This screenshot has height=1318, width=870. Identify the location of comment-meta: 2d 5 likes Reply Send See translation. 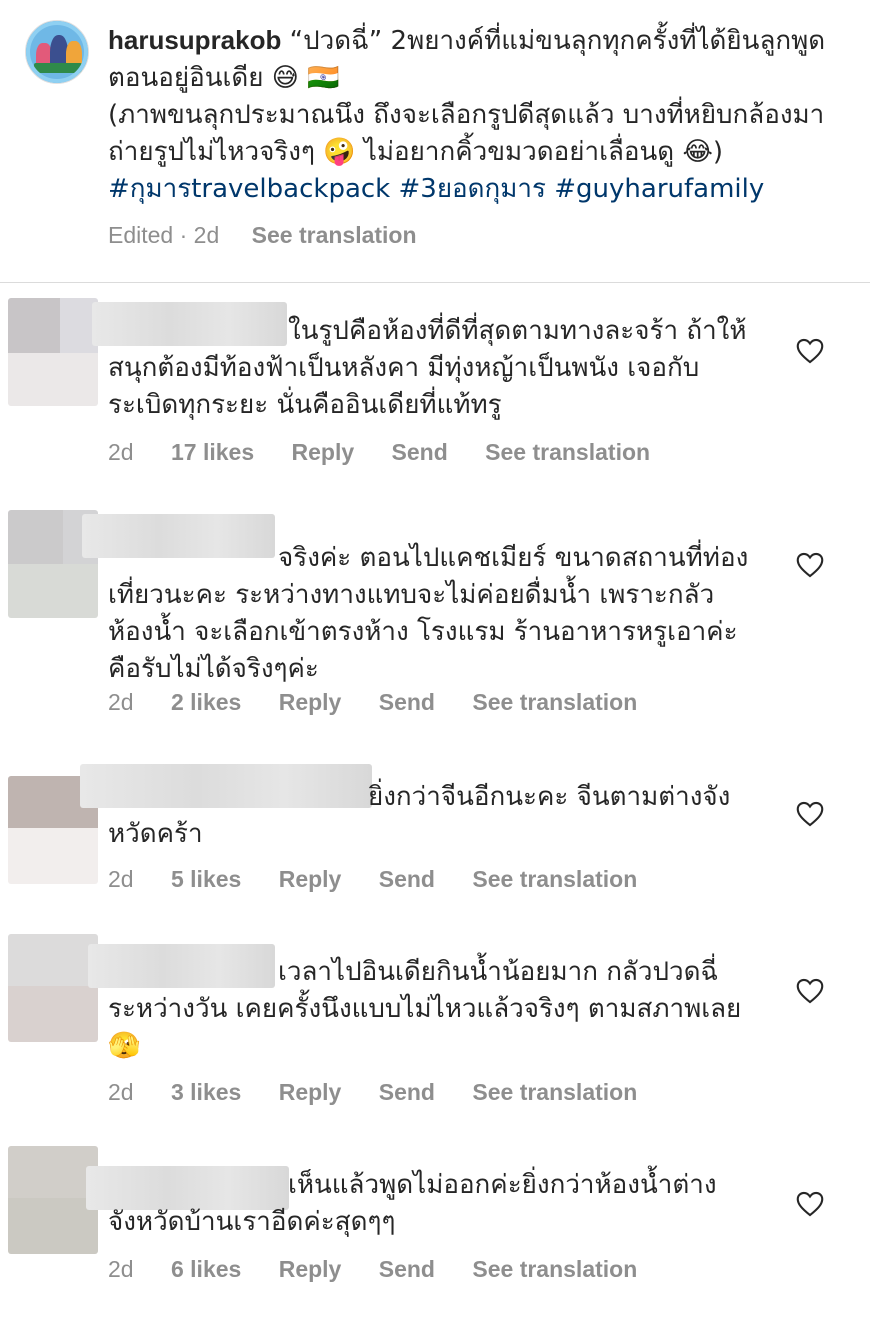
(388, 879).